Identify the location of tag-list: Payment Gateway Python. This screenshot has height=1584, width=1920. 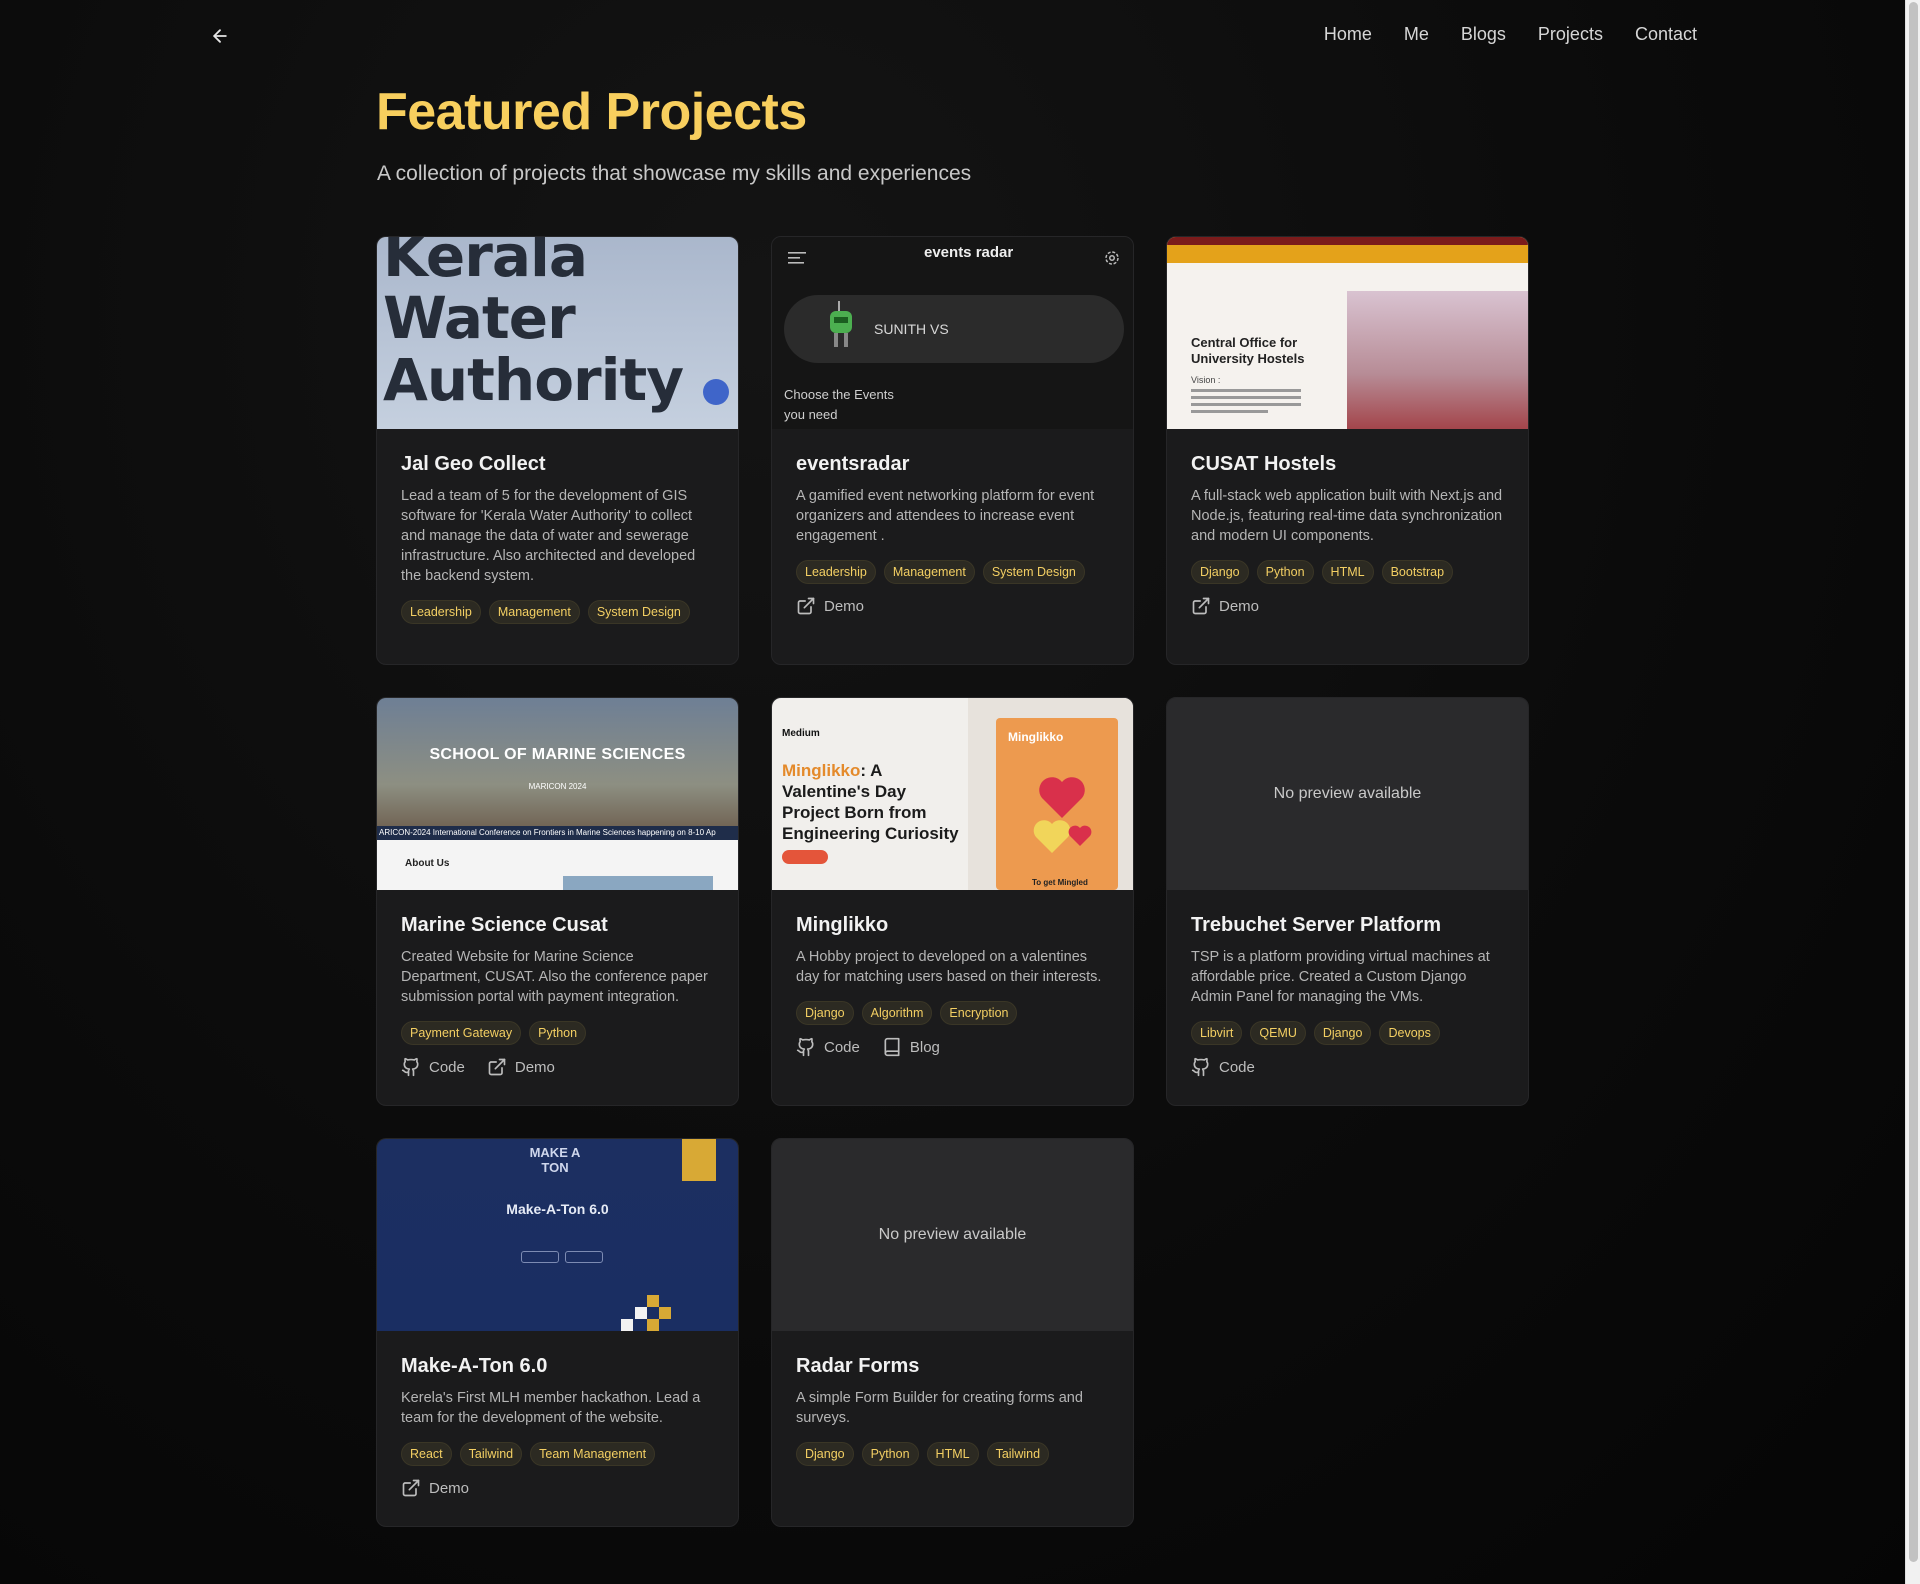
(557, 1033).